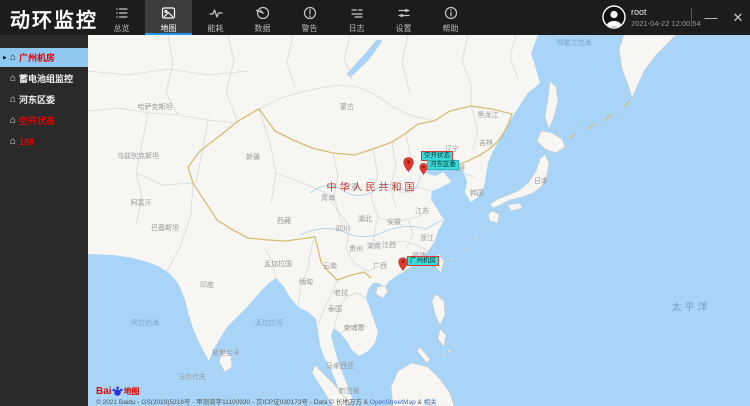 This screenshot has height=406, width=750. What do you see at coordinates (215, 28) in the screenshot?
I see `nav-label: 能耗` at bounding box center [215, 28].